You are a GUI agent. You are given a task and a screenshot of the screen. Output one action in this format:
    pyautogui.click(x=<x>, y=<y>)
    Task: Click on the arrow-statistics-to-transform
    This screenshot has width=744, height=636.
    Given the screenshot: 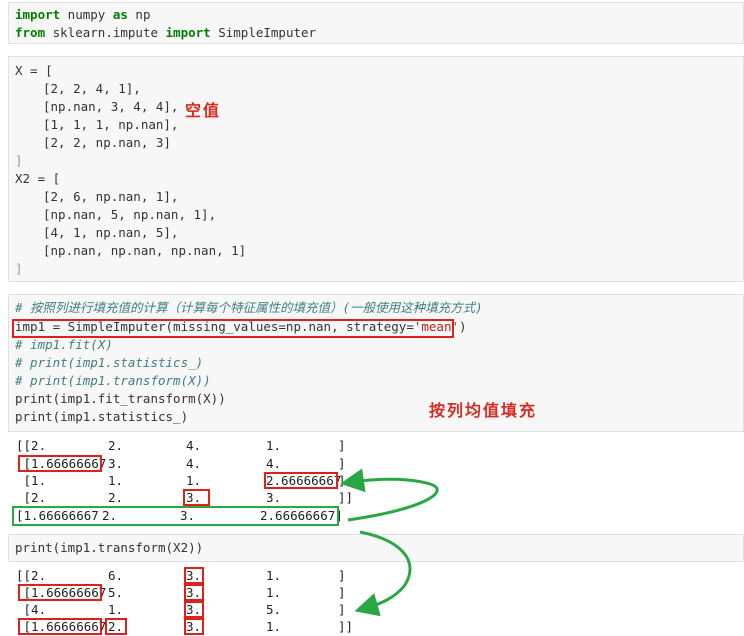 What is the action you would take?
    pyautogui.click(x=383, y=573)
    